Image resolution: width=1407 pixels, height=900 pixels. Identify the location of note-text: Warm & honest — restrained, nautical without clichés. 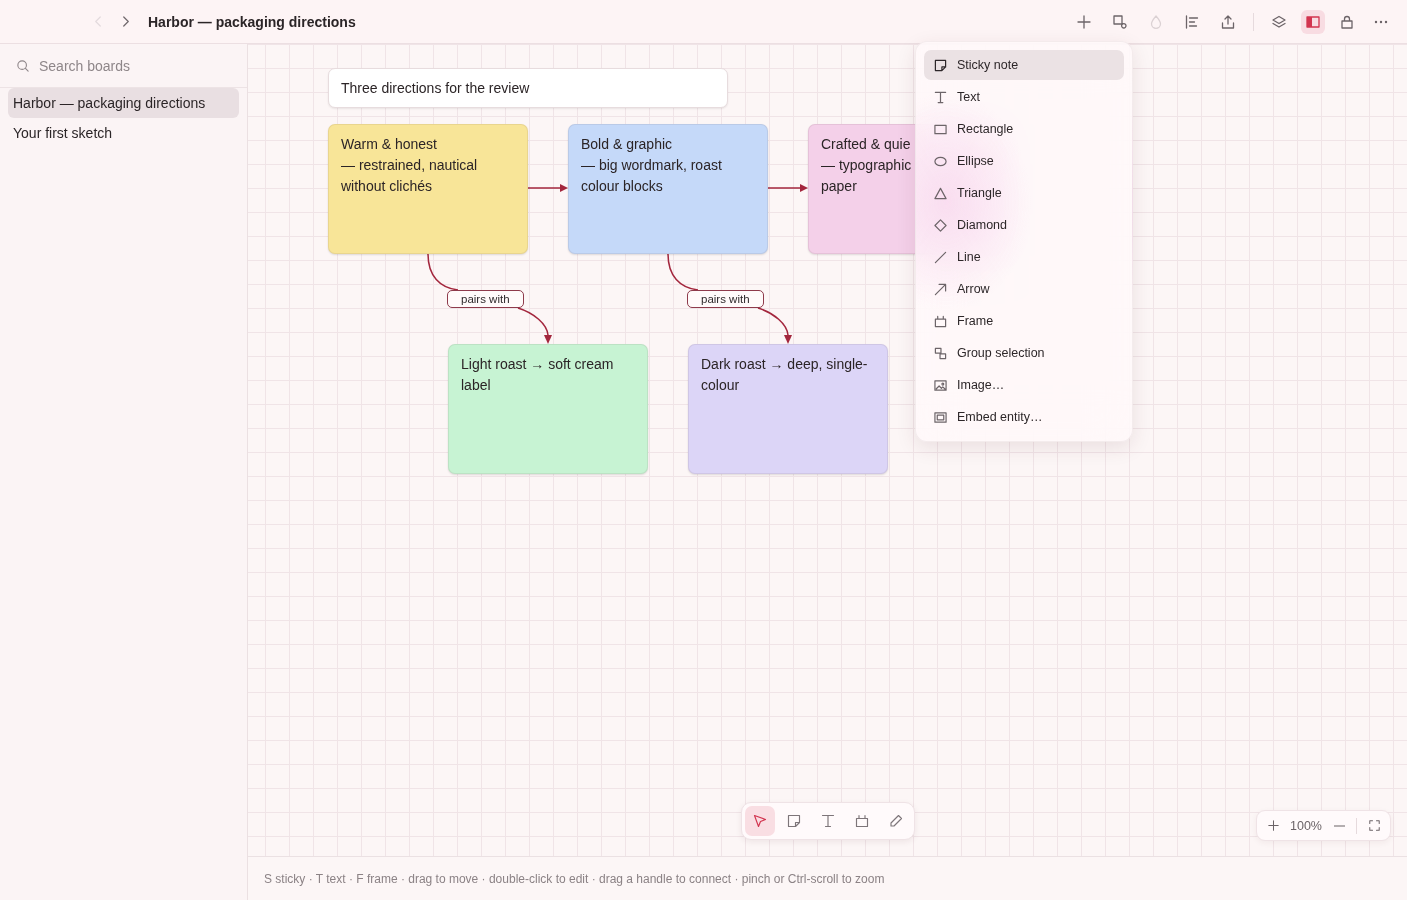
(409, 165).